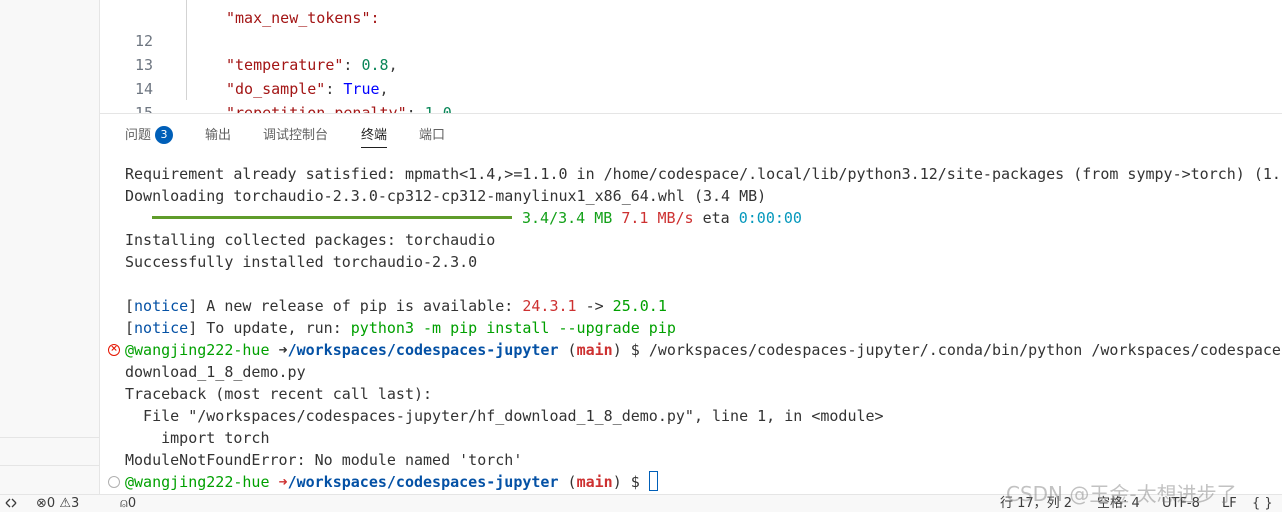 The image size is (1282, 512). Describe the element at coordinates (11, 504) in the screenshot. I see `remote-icon` at that location.